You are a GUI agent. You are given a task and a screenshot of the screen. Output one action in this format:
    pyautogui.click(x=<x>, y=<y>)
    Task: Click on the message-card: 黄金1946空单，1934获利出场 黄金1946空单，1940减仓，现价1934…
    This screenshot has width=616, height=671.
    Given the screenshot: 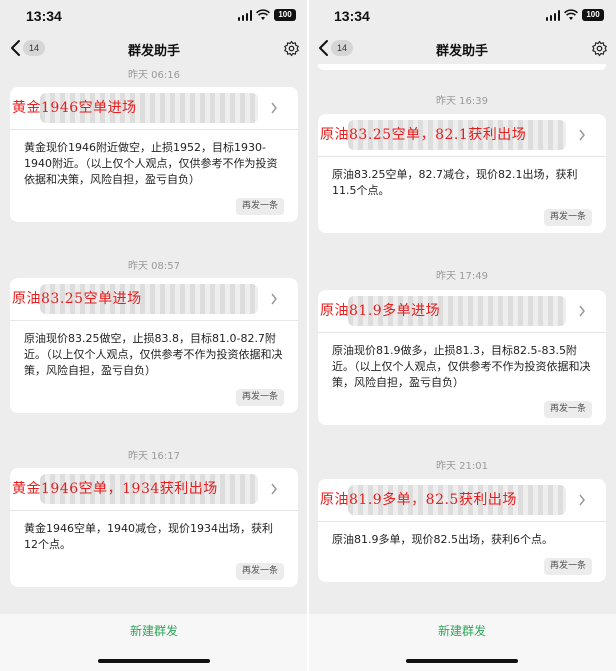 What is the action you would take?
    pyautogui.click(x=154, y=527)
    